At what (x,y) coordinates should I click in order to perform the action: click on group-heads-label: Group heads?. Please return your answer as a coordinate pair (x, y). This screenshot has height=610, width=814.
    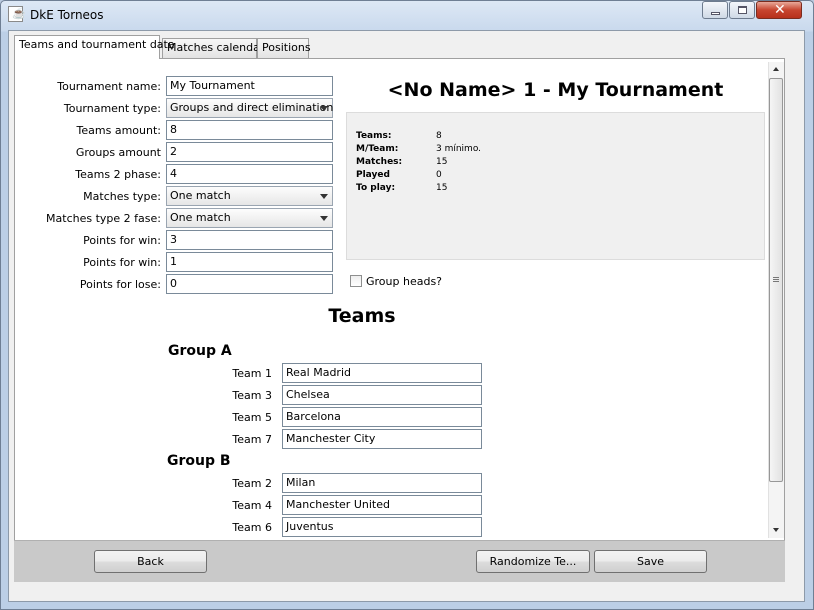
    Looking at the image, I should click on (404, 281).